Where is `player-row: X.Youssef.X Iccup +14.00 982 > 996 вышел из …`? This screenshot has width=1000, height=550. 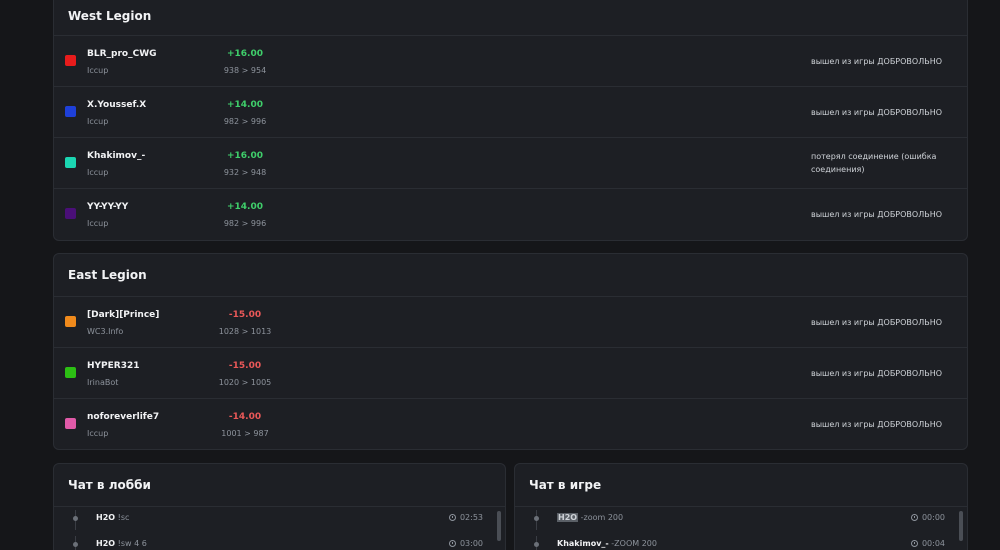
player-row: X.Youssef.X Iccup +14.00 982 > 996 вышел из … is located at coordinates (510, 112).